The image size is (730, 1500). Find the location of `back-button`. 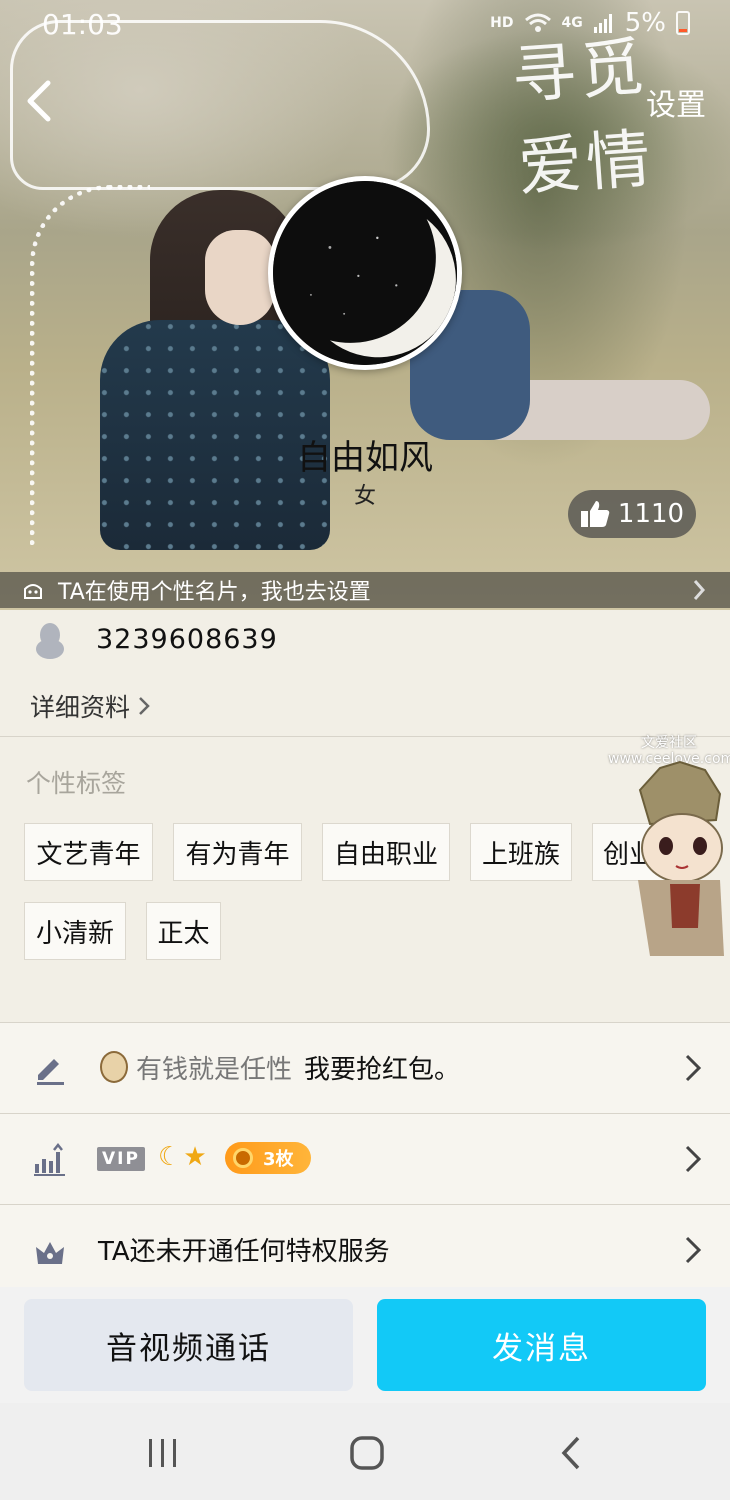

back-button is located at coordinates (39, 101).